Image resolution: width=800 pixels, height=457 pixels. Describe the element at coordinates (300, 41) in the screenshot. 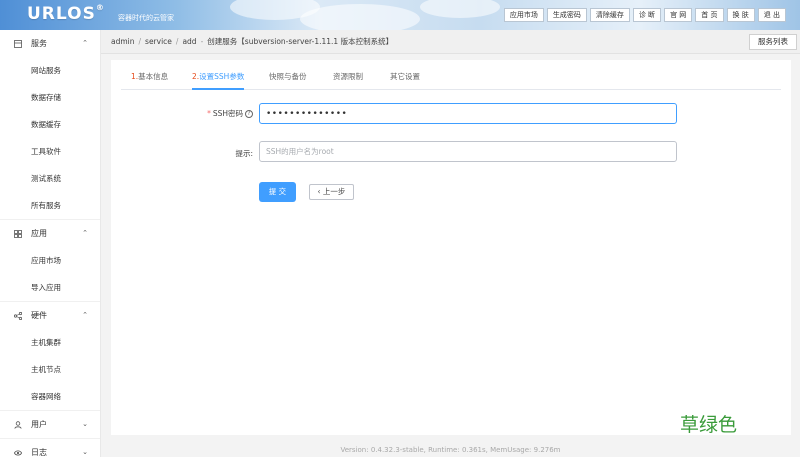

I see `breadcrumb-current: 创建服务【subversion-server-1.11.1 版本控制系统】` at that location.